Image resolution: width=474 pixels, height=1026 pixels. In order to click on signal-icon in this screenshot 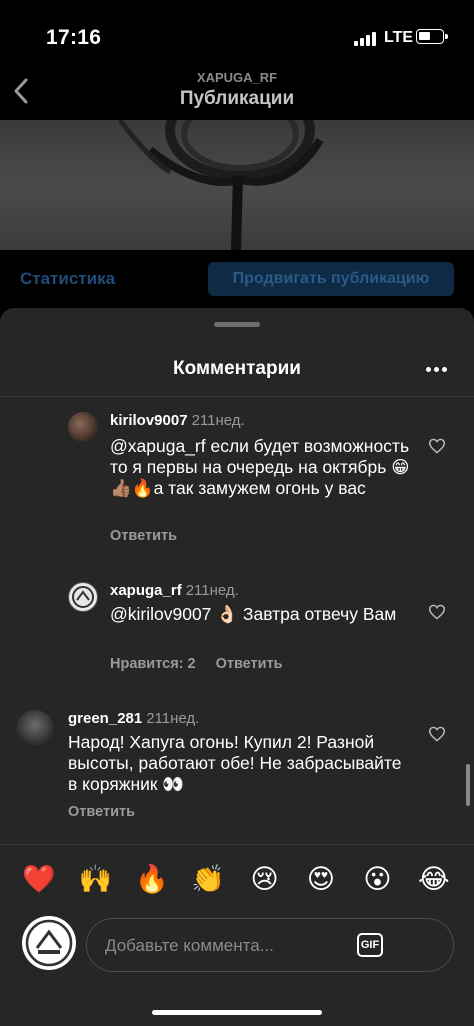, I will do `click(365, 38)`.